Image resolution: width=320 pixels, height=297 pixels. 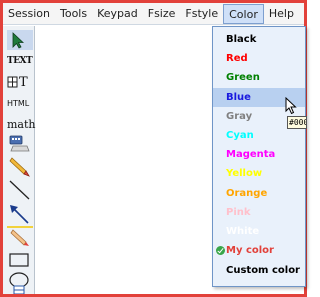 What do you see at coordinates (238, 212) in the screenshot?
I see `color-item-label: Pink` at bounding box center [238, 212].